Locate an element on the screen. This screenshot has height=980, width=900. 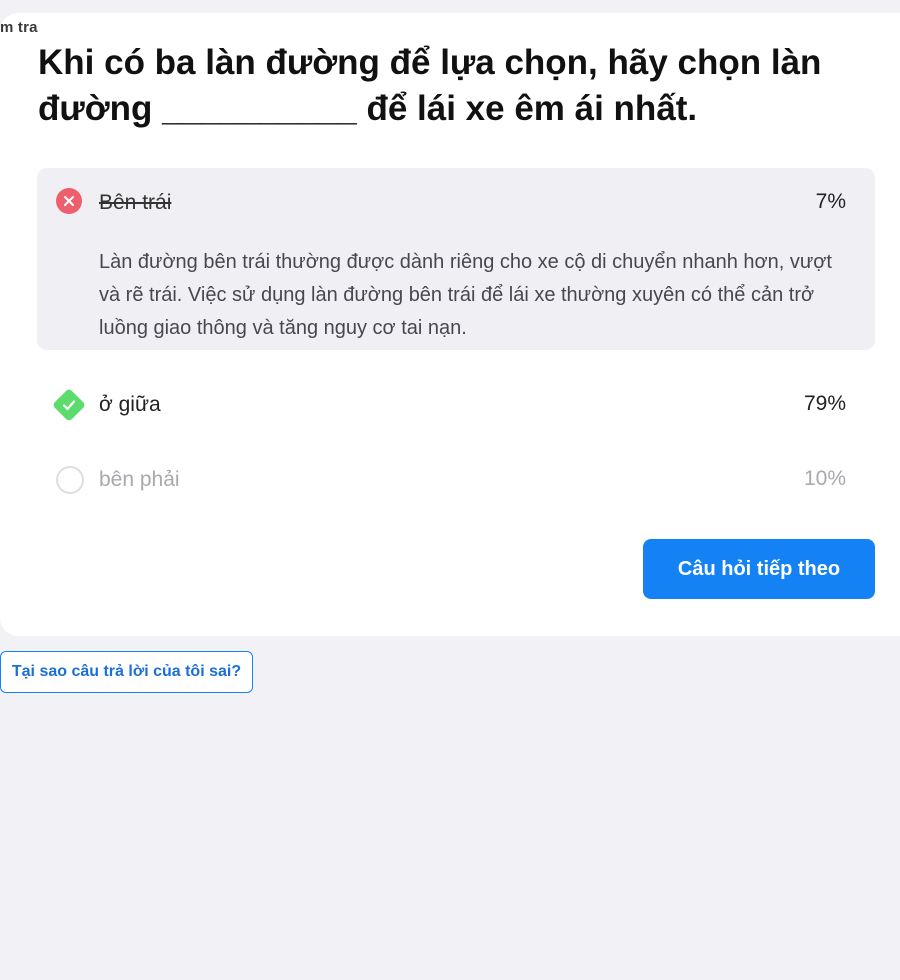
next-question-button: Câu hỏi tiếp theo is located at coordinates (759, 569).